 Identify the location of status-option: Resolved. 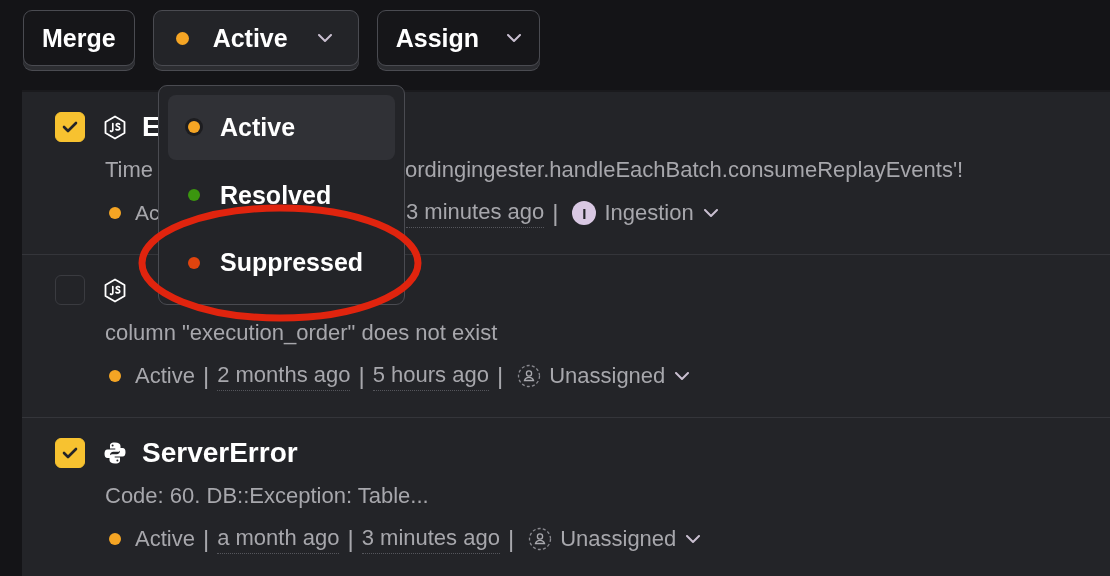
(281, 195).